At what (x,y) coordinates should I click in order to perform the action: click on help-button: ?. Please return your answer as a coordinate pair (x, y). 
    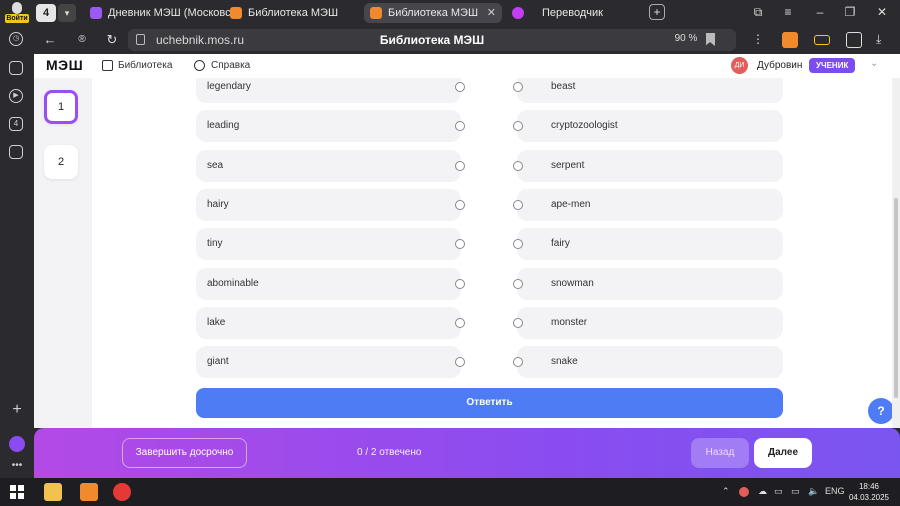
    Looking at the image, I should click on (881, 411).